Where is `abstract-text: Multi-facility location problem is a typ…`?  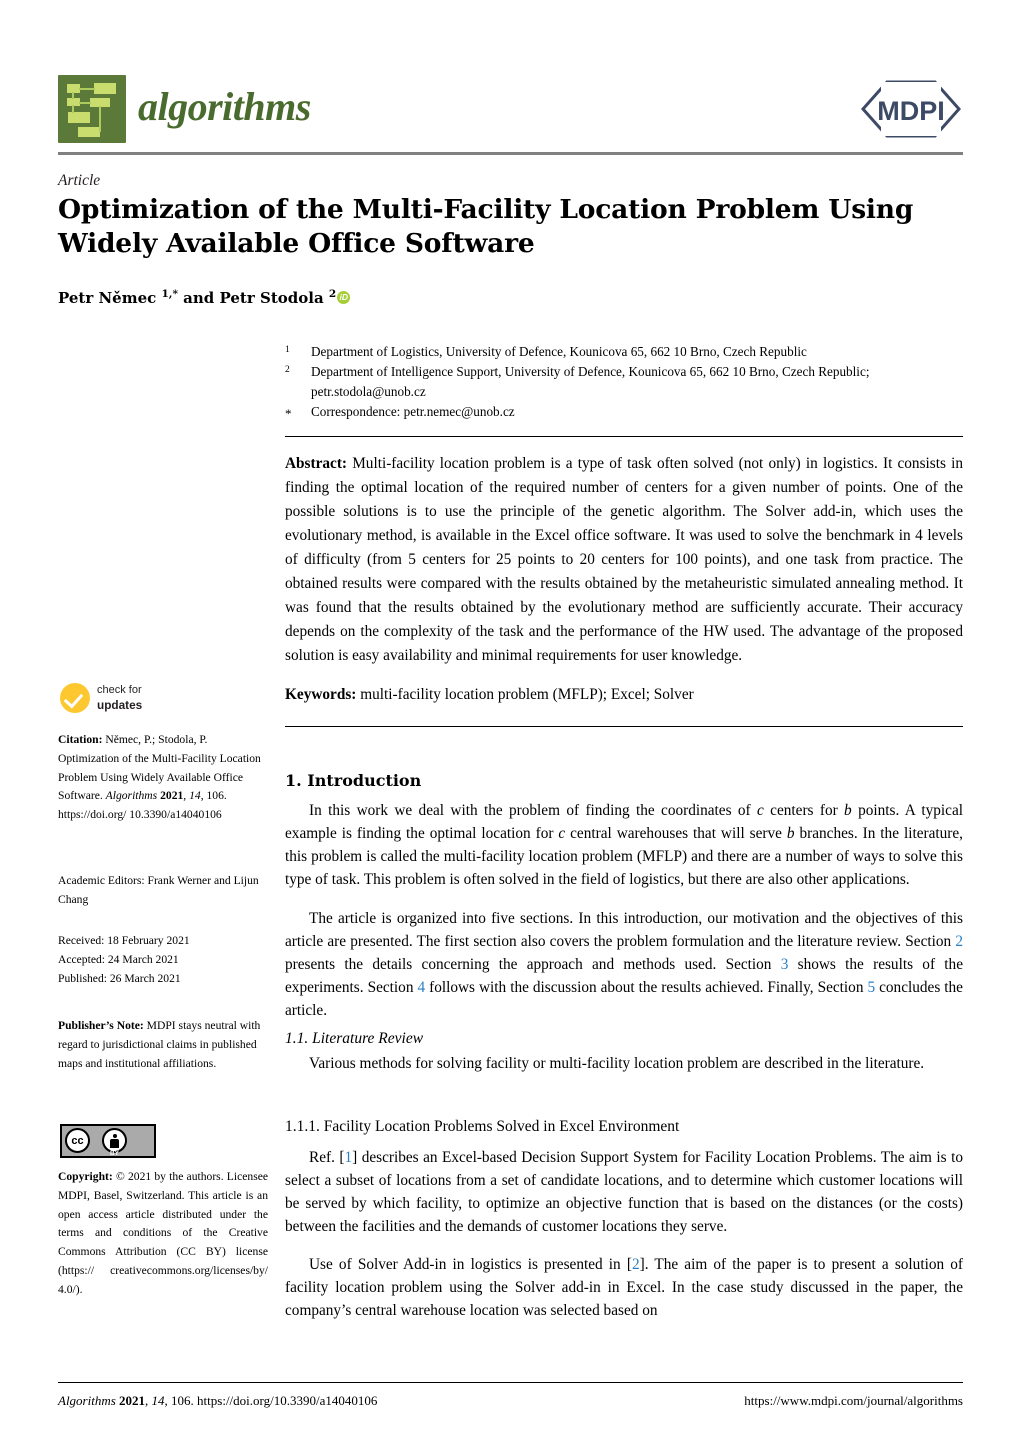
abstract-text: Multi-facility location problem is a typ… is located at coordinates (624, 559).